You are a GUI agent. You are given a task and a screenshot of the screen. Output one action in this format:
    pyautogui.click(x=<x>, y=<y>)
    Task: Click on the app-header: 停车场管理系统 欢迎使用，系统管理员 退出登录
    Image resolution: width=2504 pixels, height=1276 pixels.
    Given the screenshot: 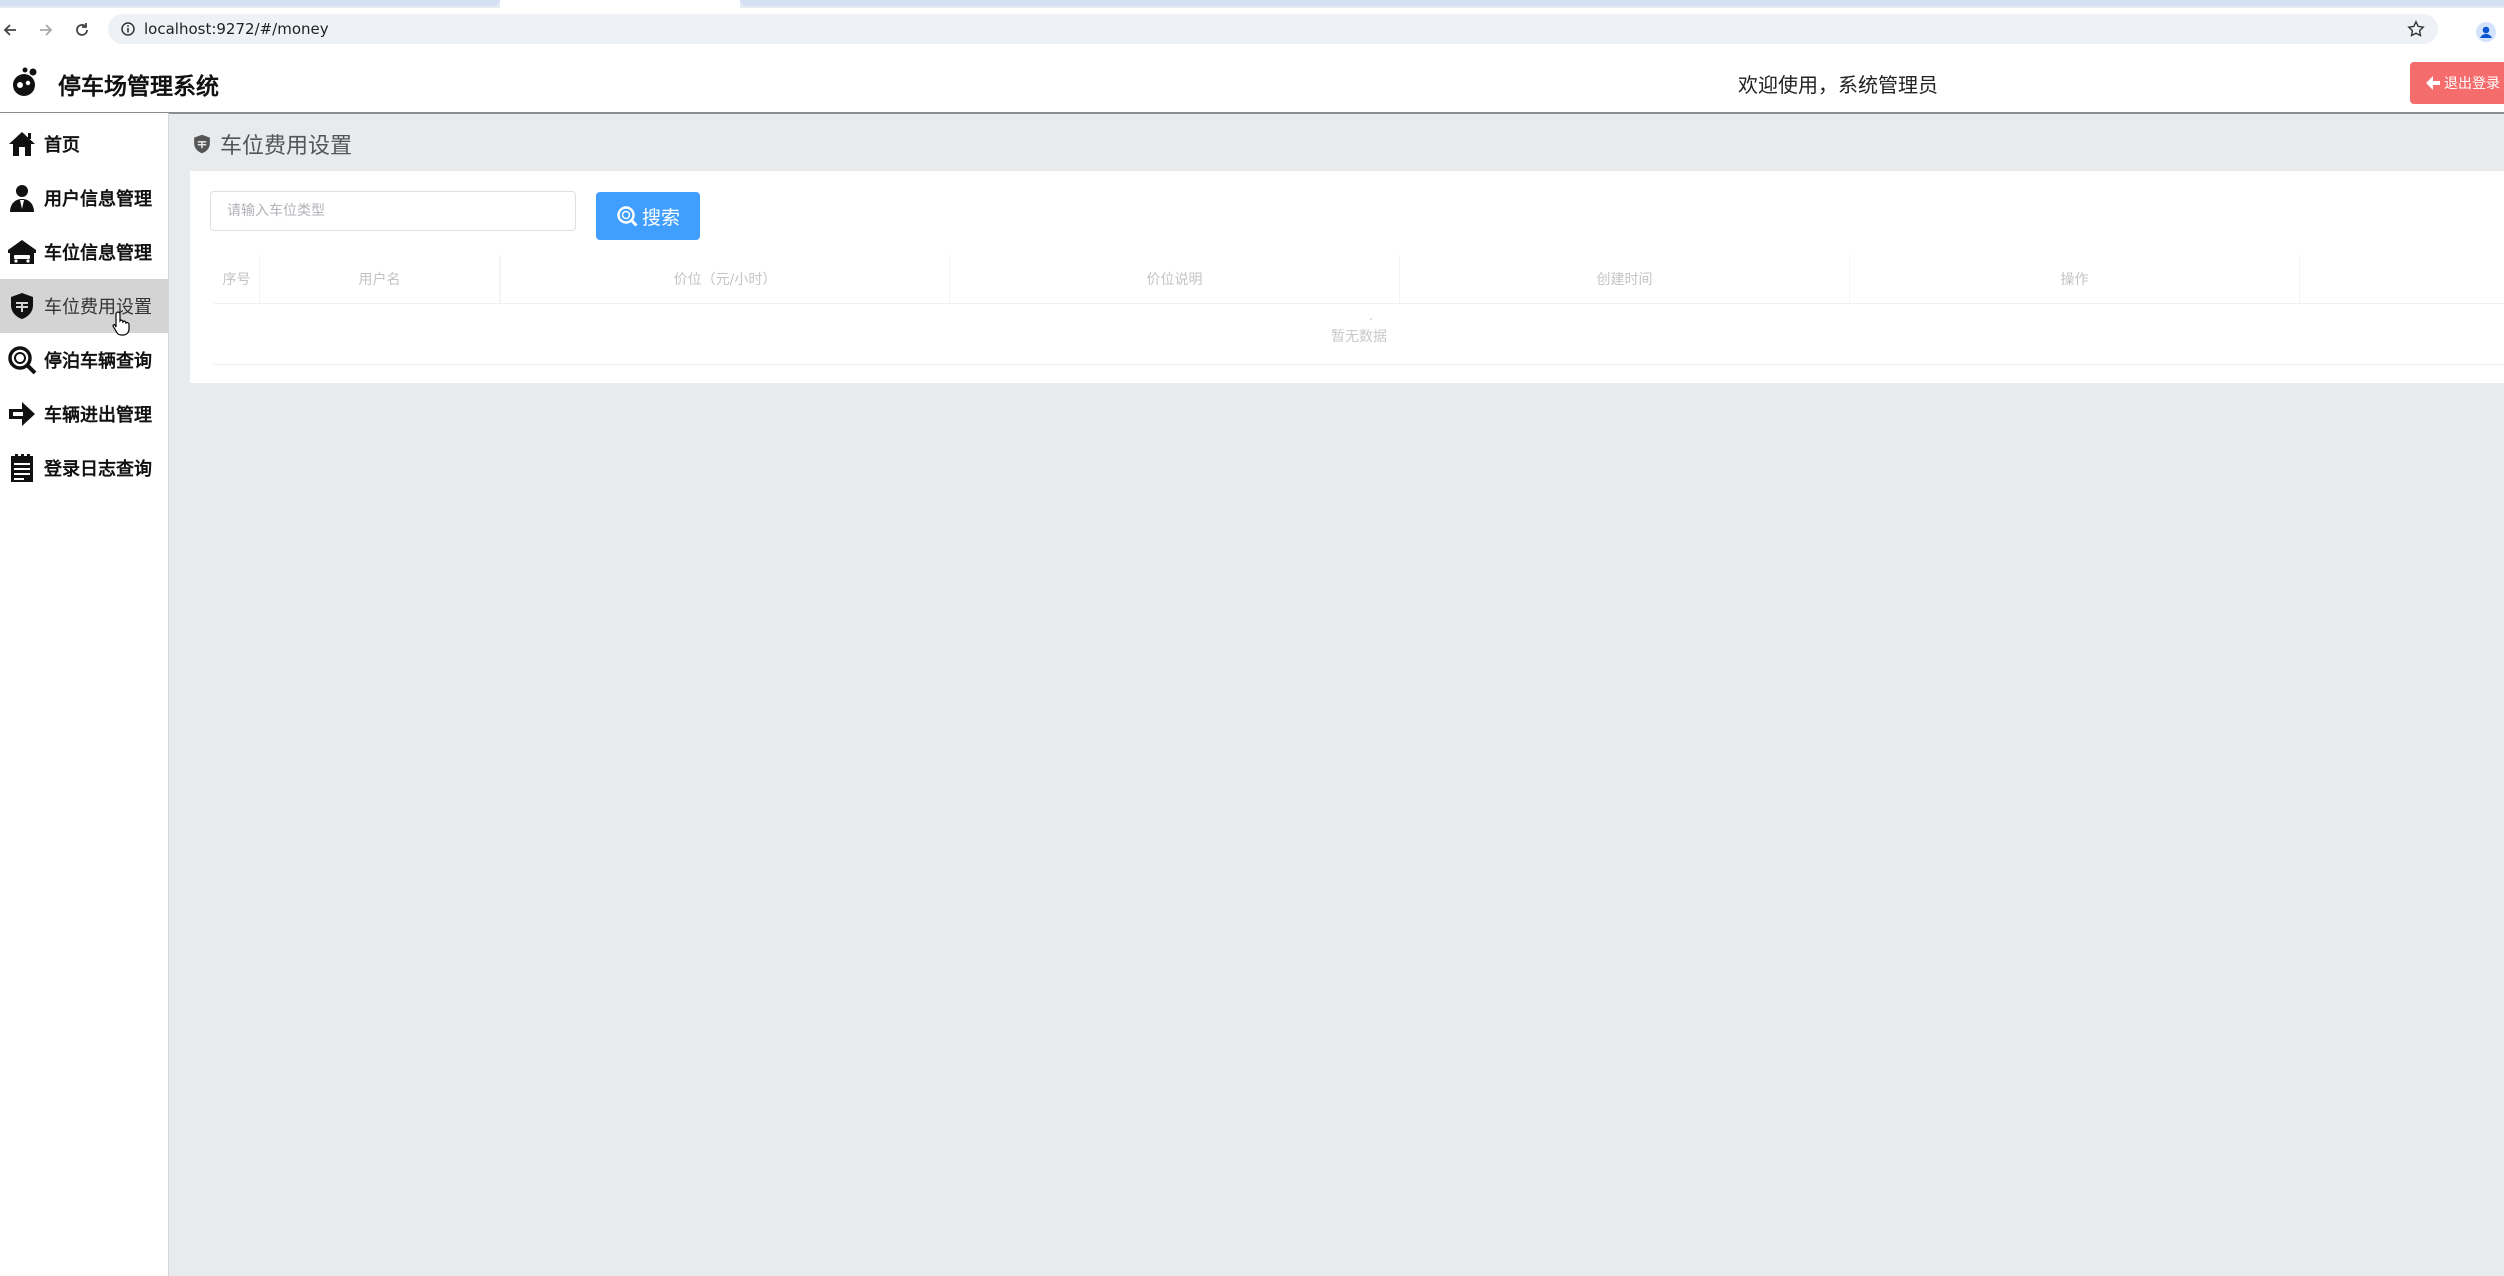 What is the action you would take?
    pyautogui.click(x=1252, y=84)
    